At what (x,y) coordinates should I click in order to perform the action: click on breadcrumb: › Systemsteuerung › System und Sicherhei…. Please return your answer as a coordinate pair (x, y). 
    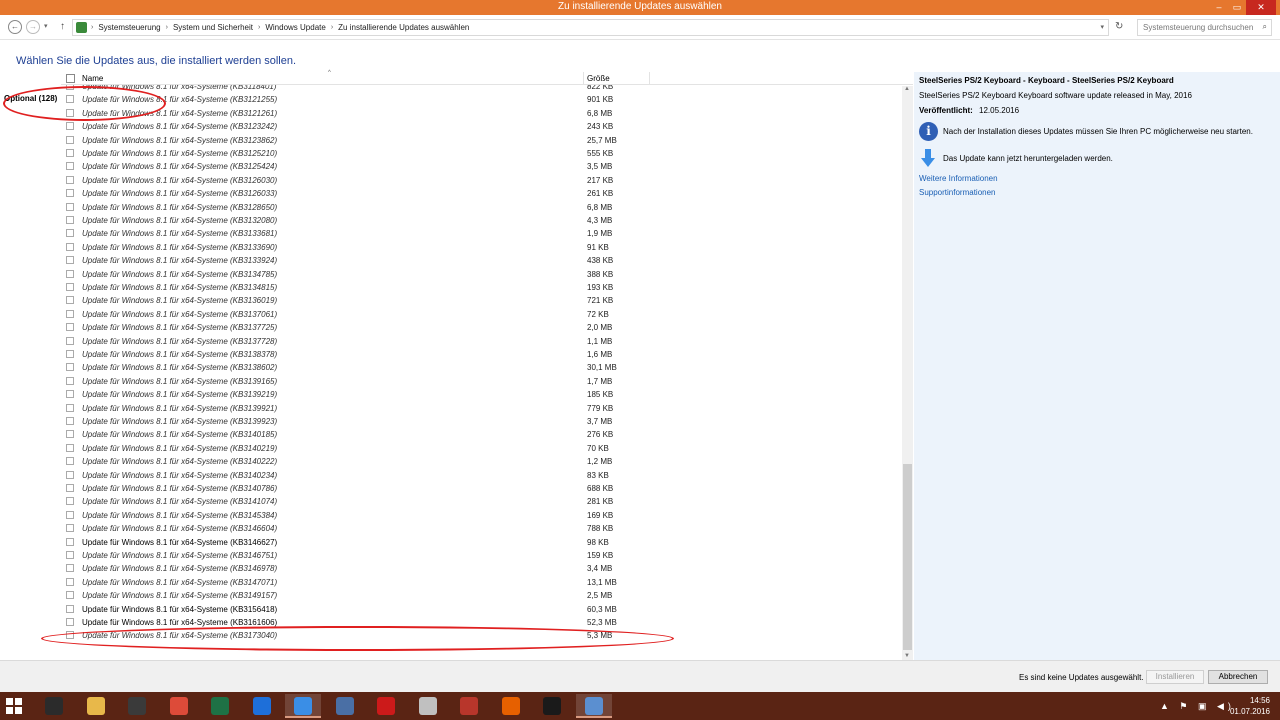
    Looking at the image, I should click on (590, 27).